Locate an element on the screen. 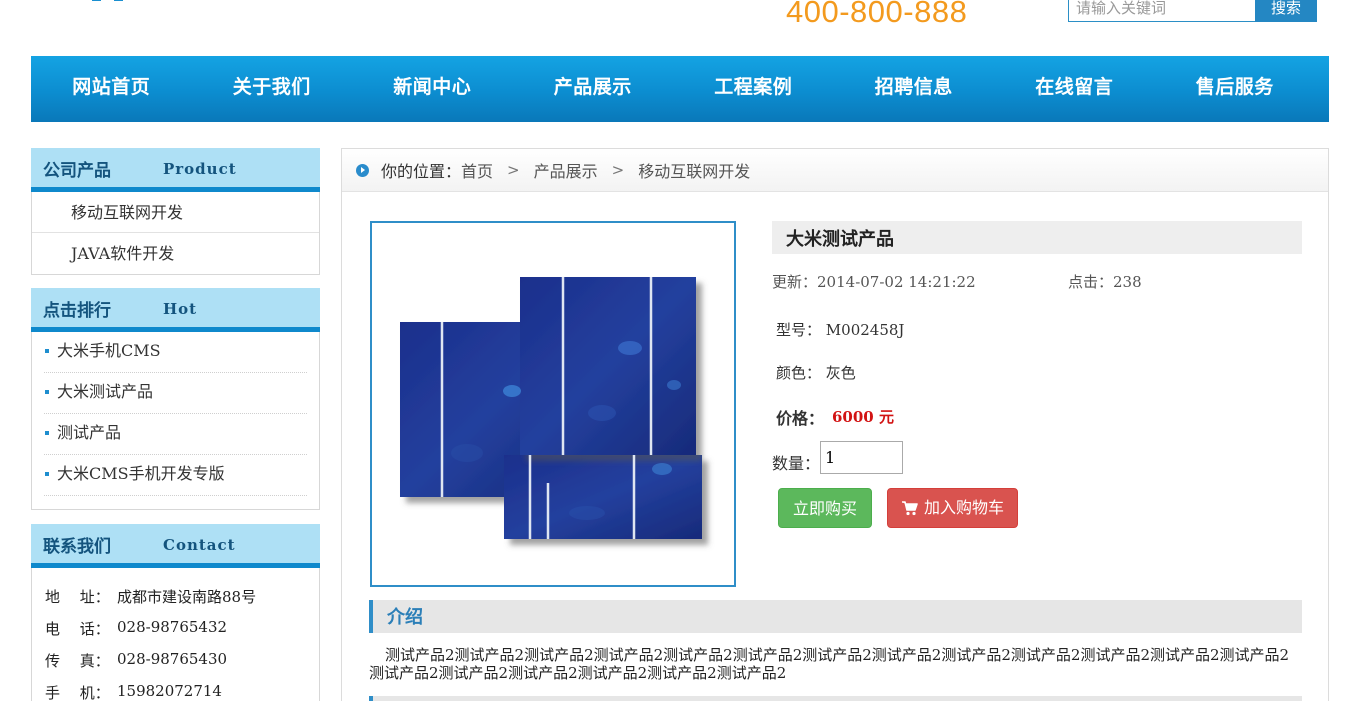 The width and height of the screenshot is (1355, 701). contact-label: 地 址： is located at coordinates (77, 597).